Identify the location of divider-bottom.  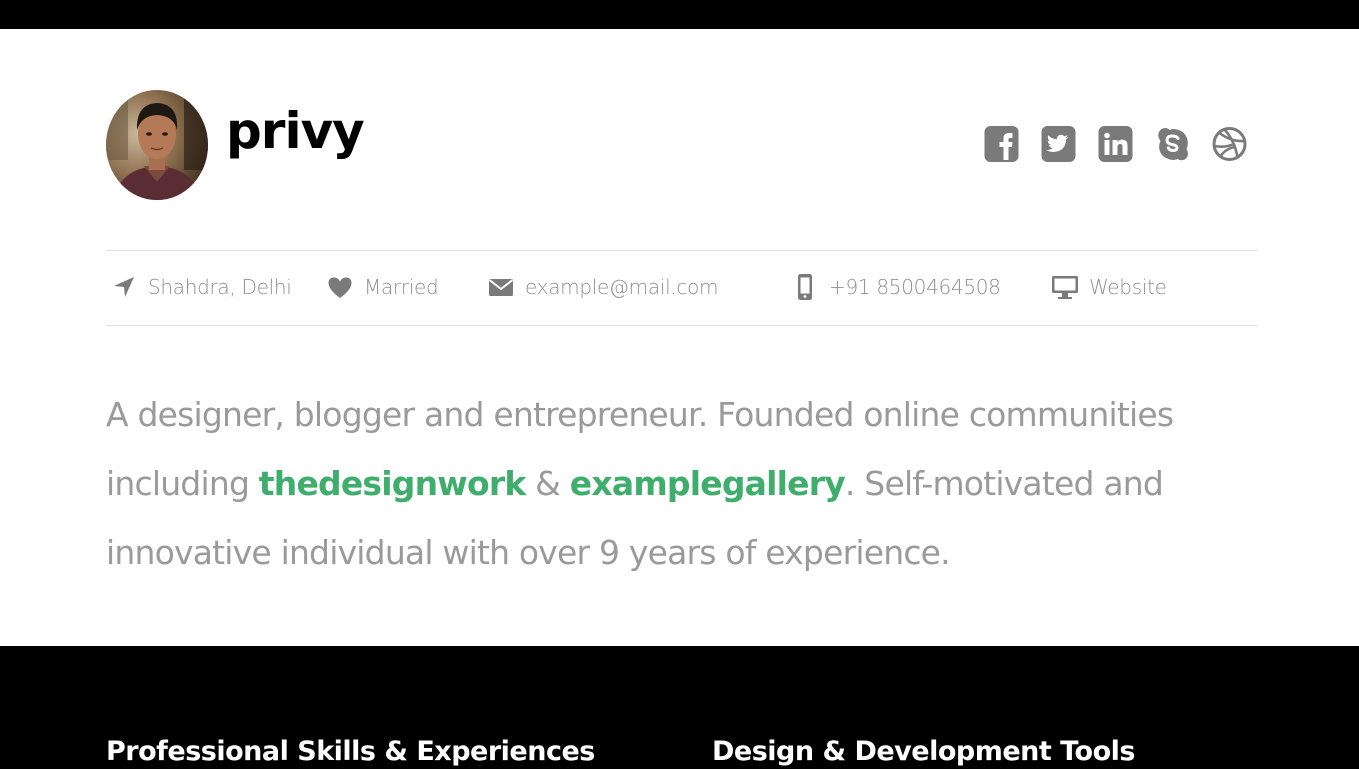
(682, 325).